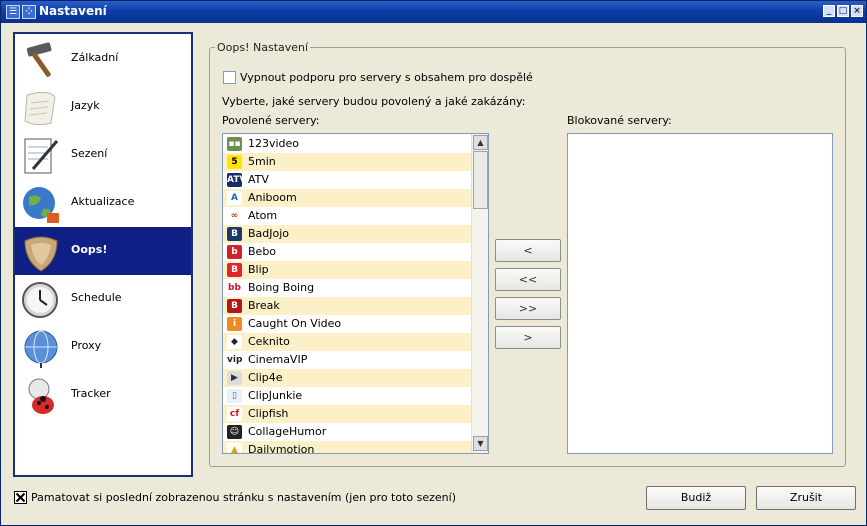 Image resolution: width=867 pixels, height=526 pixels. I want to click on sidebar-item-aktualizace: Aktualizace, so click(103, 203).